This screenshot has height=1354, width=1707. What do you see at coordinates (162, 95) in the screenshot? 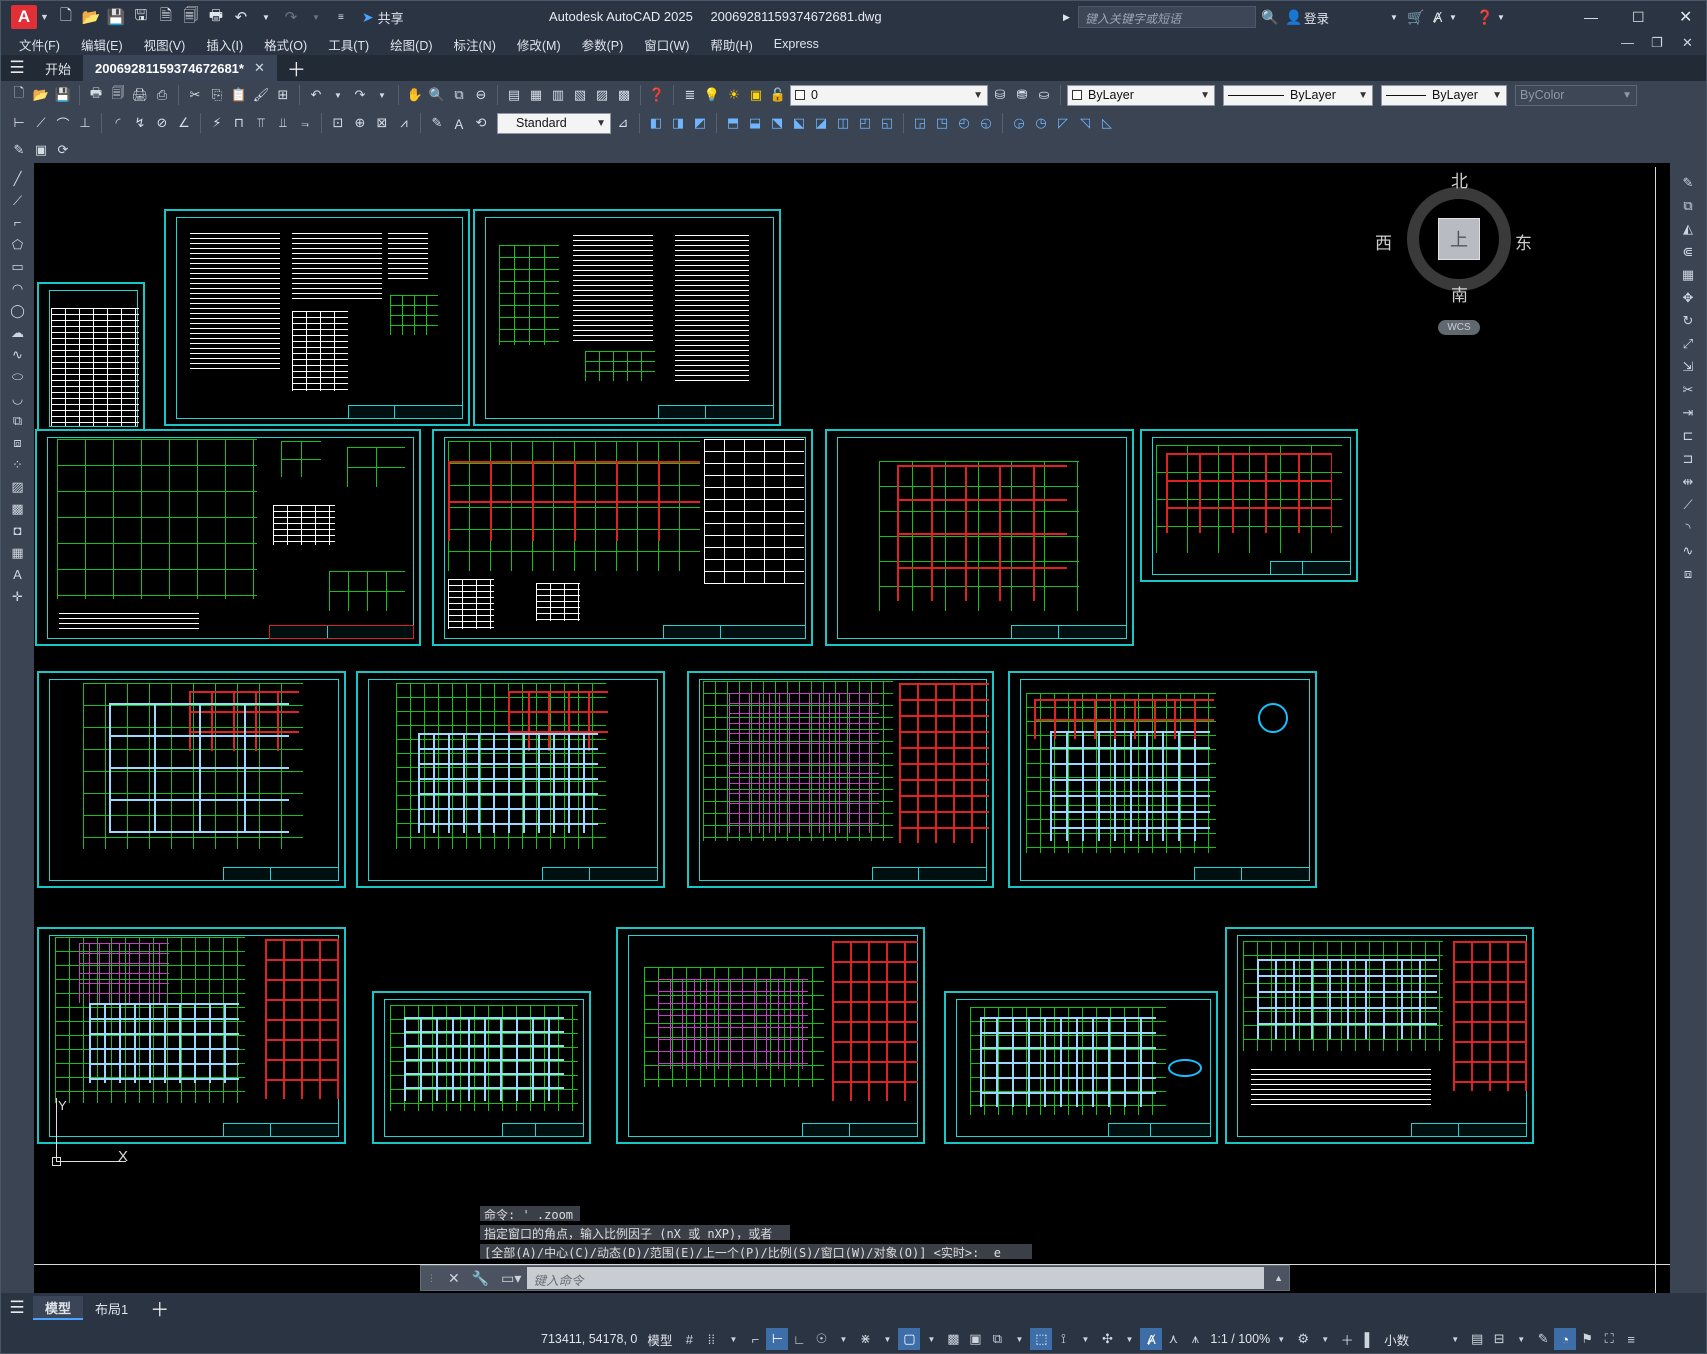
I see `3d-print-icon: ⎙` at bounding box center [162, 95].